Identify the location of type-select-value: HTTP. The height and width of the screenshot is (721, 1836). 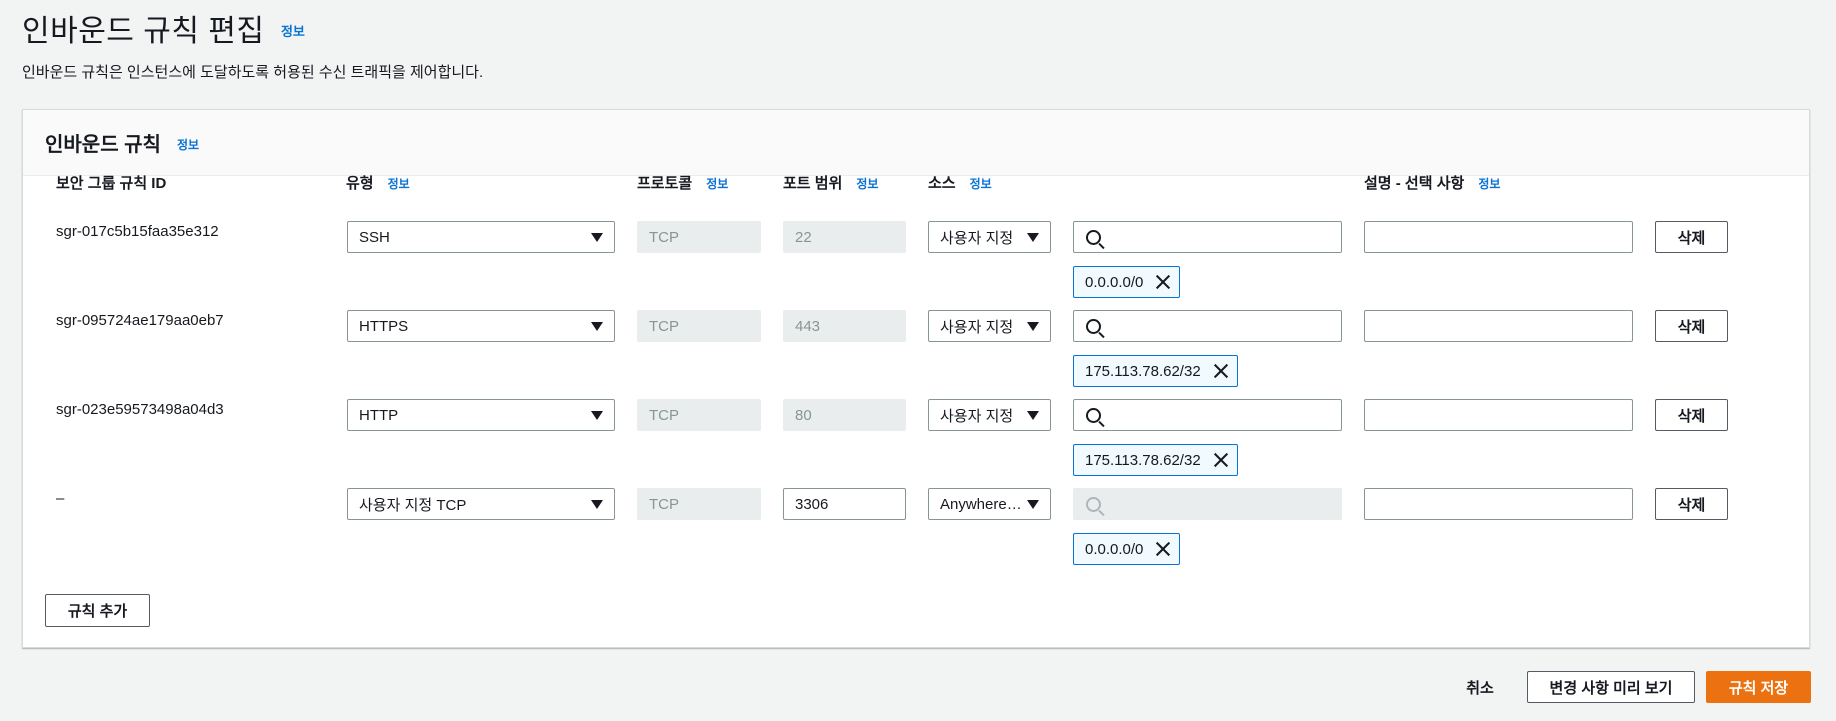
(379, 415).